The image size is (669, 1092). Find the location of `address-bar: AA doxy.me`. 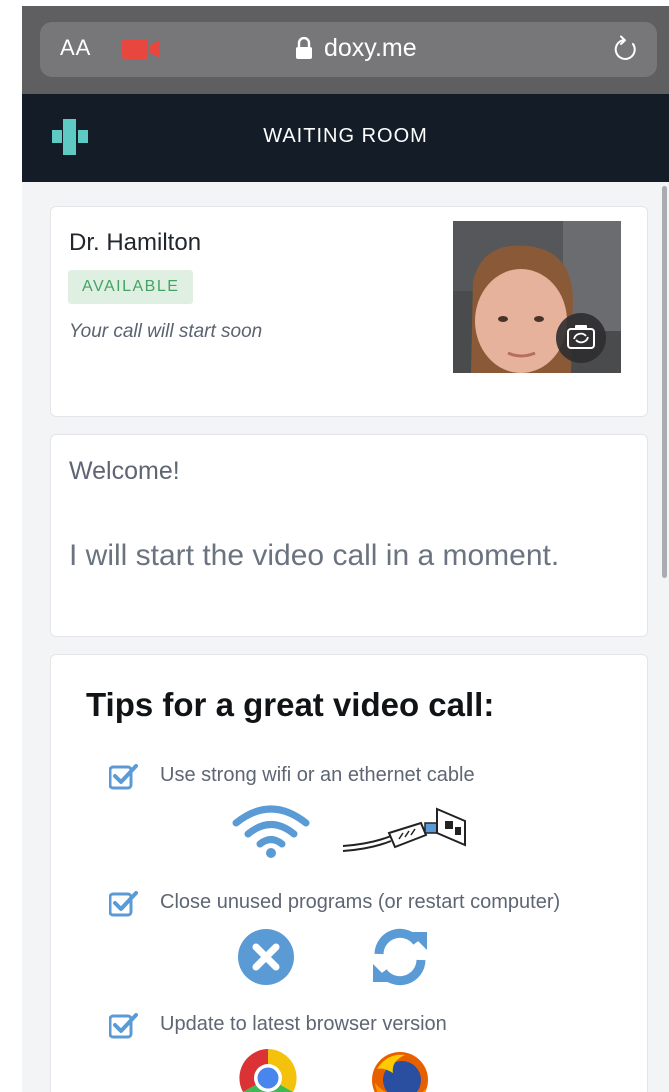

address-bar: AA doxy.me is located at coordinates (348, 49).